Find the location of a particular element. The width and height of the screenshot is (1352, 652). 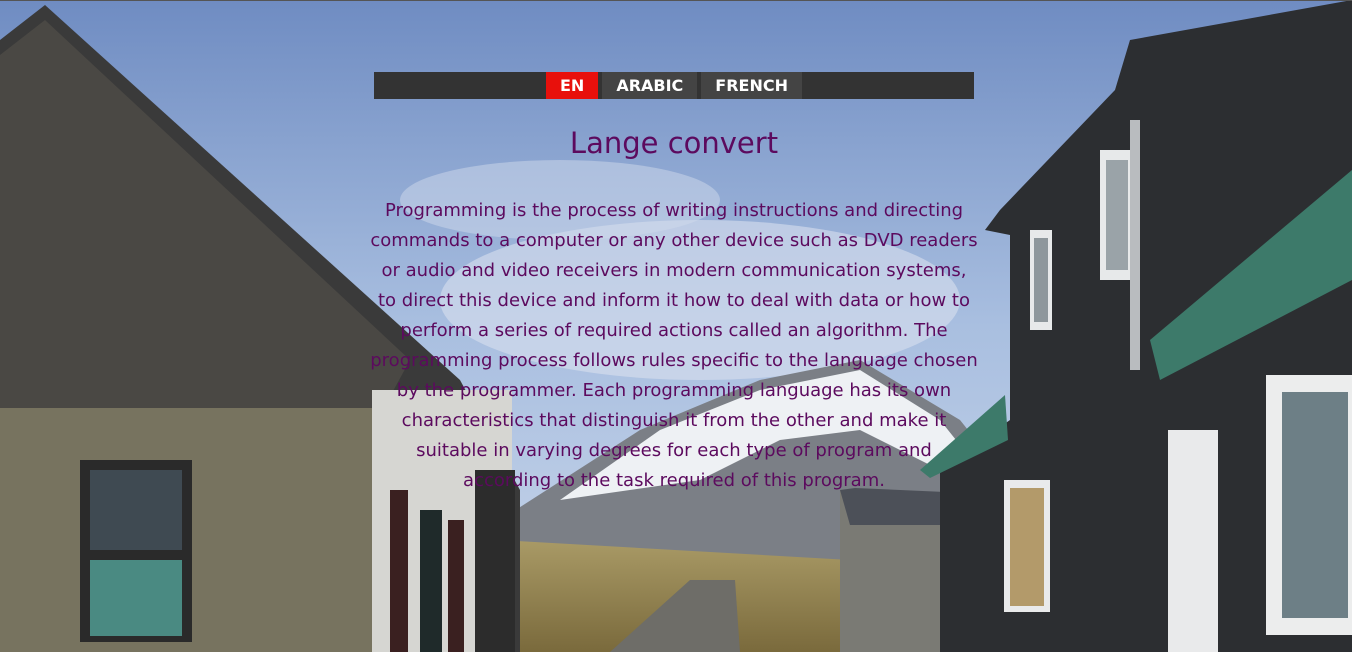

lang-button-french: FRENCH is located at coordinates (751, 85).